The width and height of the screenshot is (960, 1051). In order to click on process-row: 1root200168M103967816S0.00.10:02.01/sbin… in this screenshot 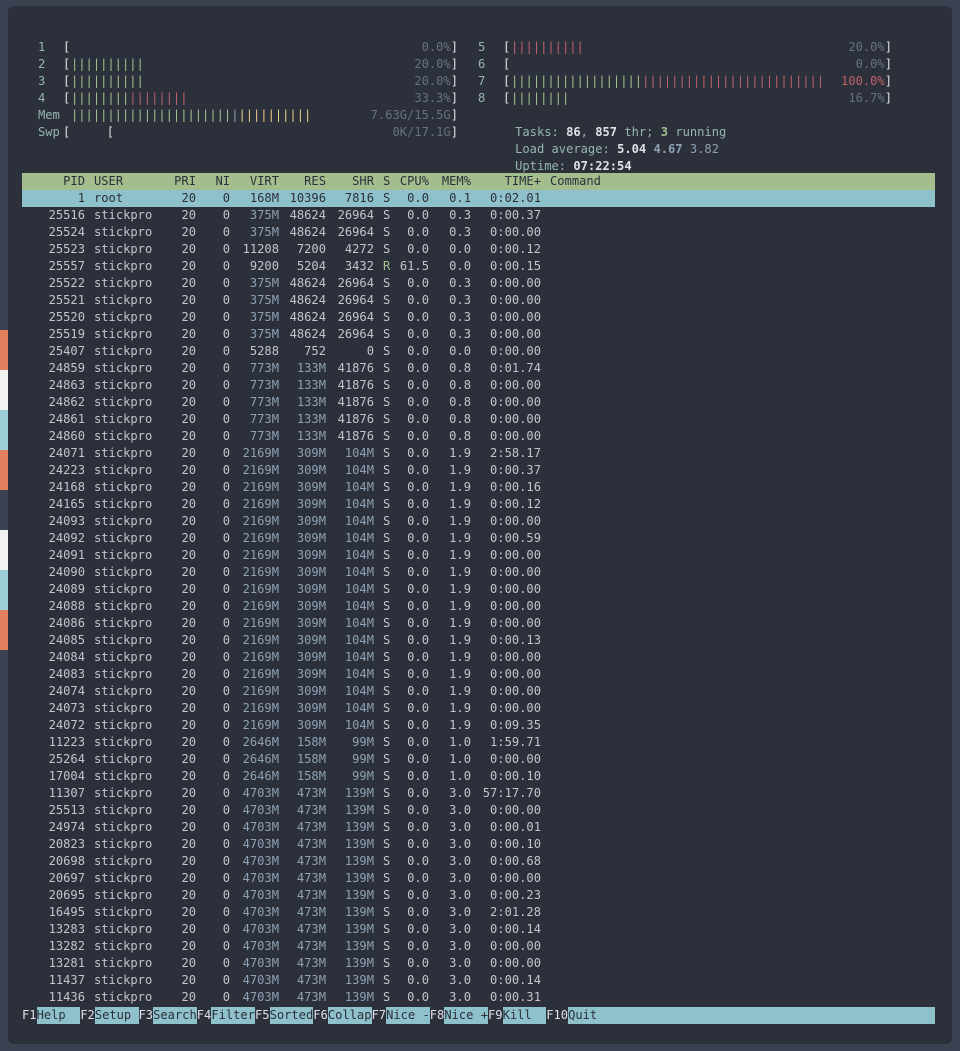, I will do `click(478, 198)`.